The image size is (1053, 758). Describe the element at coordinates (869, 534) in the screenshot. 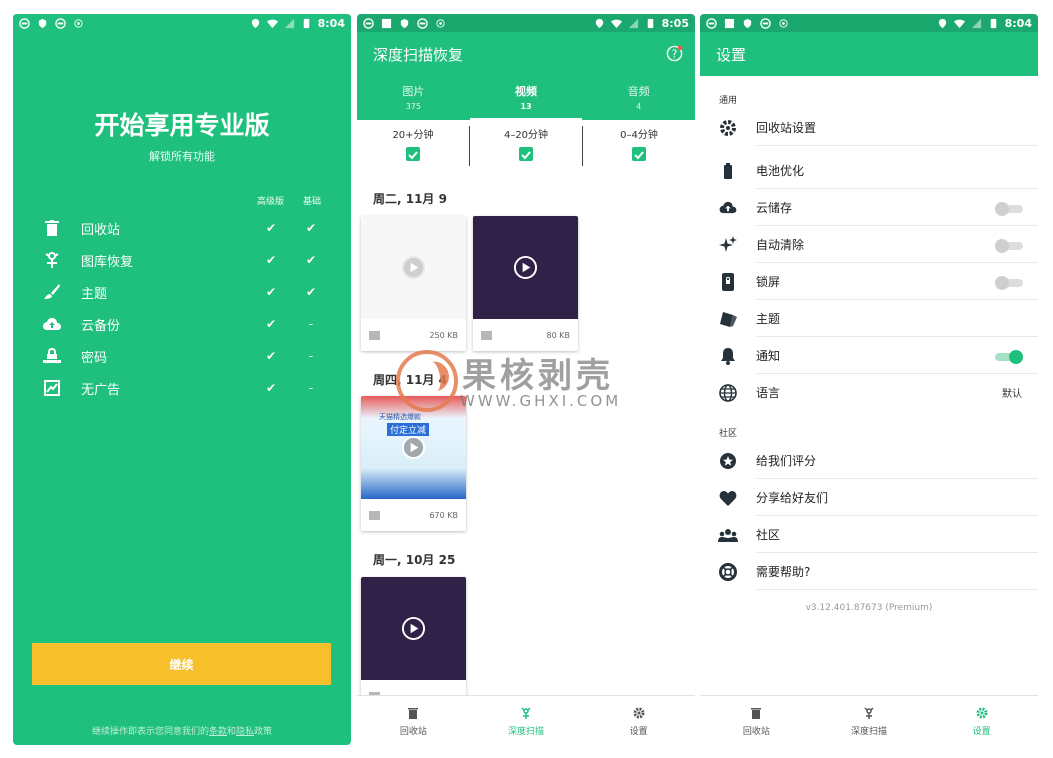

I see `setting-community: 社区` at that location.